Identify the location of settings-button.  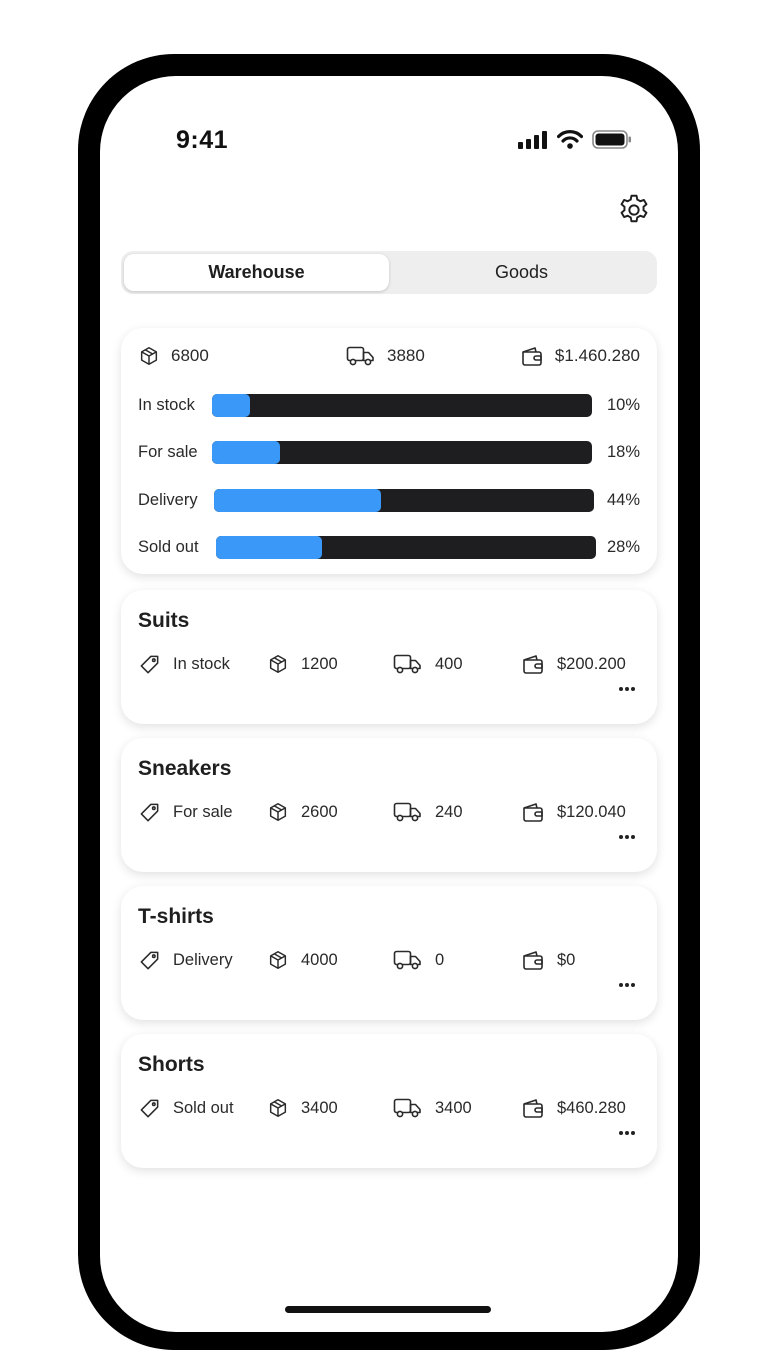
(634, 210).